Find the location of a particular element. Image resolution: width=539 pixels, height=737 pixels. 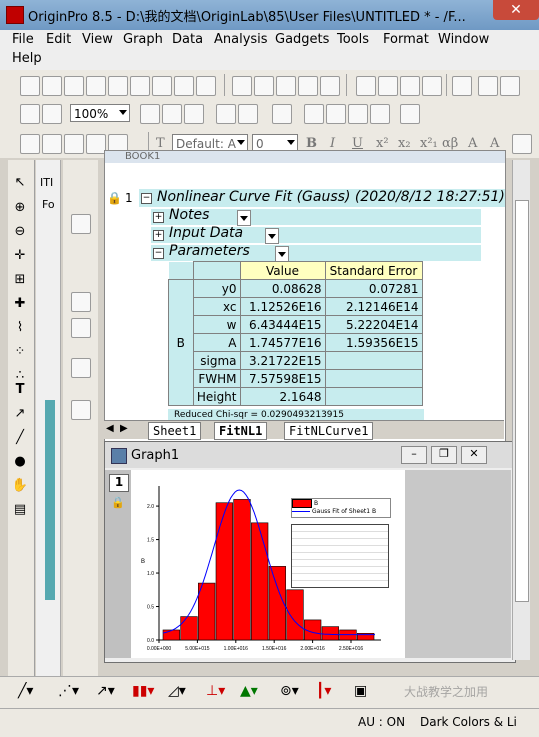

param-error: 1.59356E15 is located at coordinates (373, 342).